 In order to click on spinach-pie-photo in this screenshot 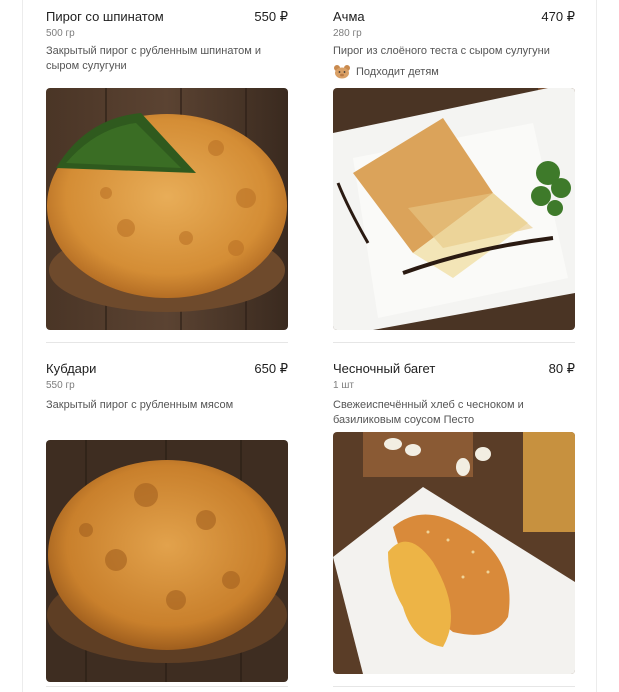, I will do `click(167, 209)`.